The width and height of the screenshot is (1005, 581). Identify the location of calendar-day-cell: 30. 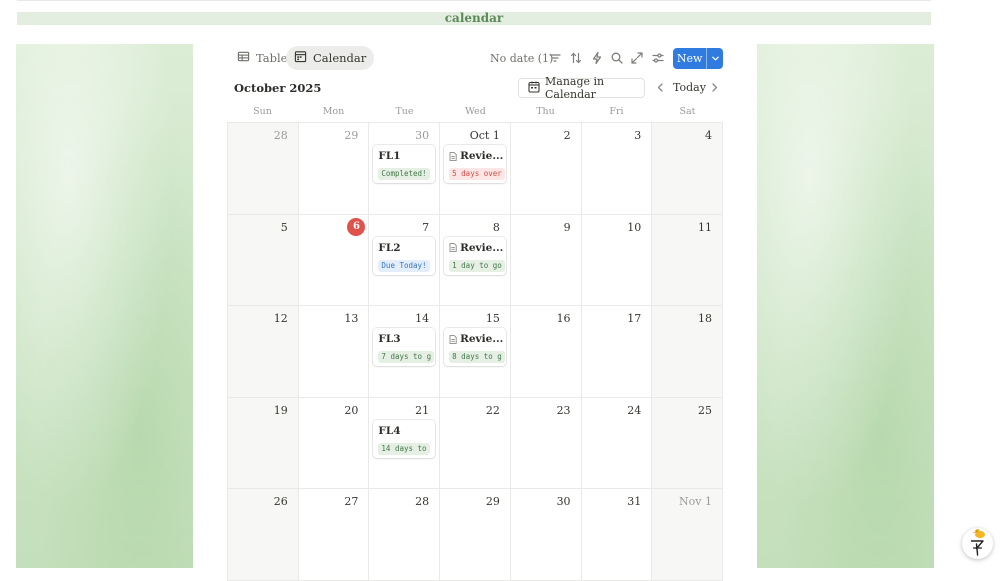
(546, 535).